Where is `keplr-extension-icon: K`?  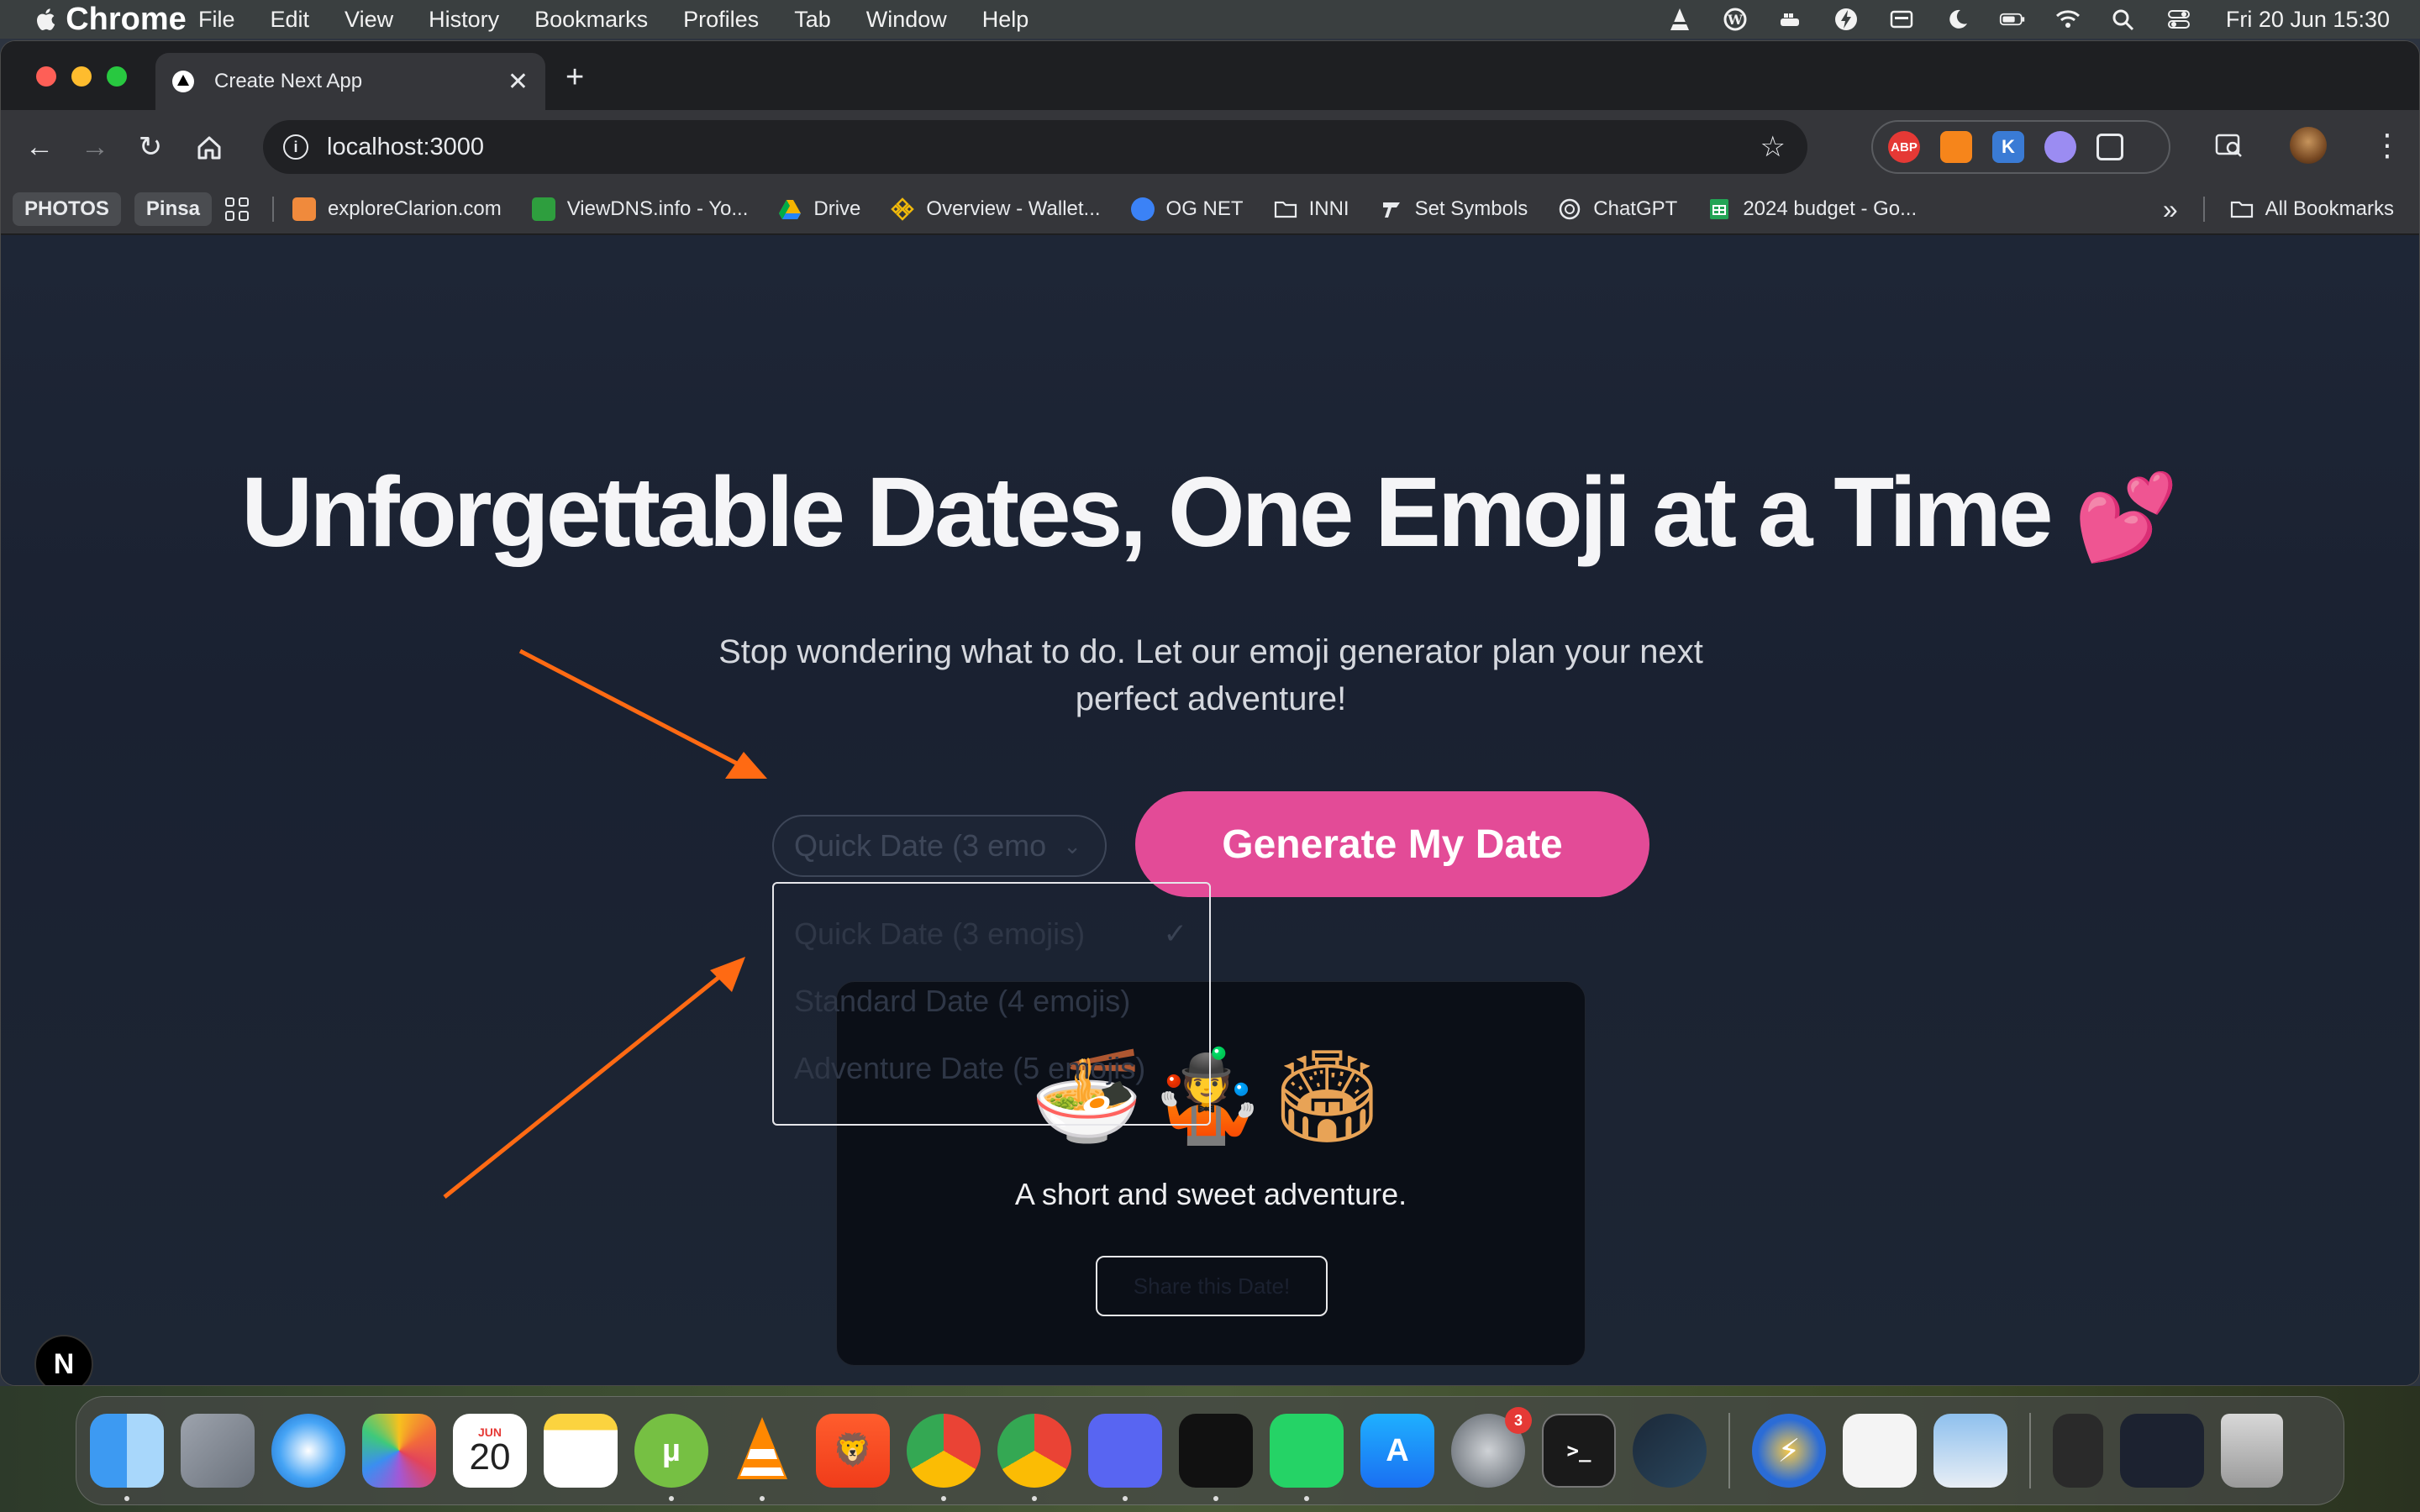
keplr-extension-icon: K is located at coordinates (2008, 147).